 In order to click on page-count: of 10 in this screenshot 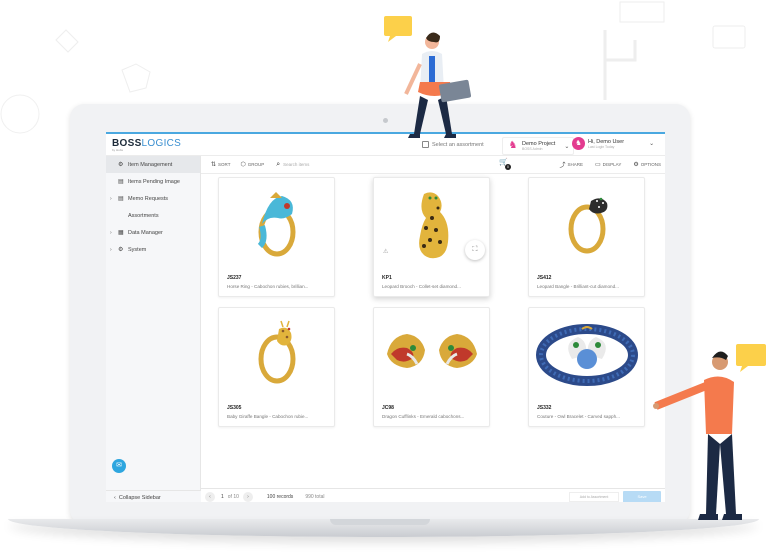, I will do `click(233, 496)`.